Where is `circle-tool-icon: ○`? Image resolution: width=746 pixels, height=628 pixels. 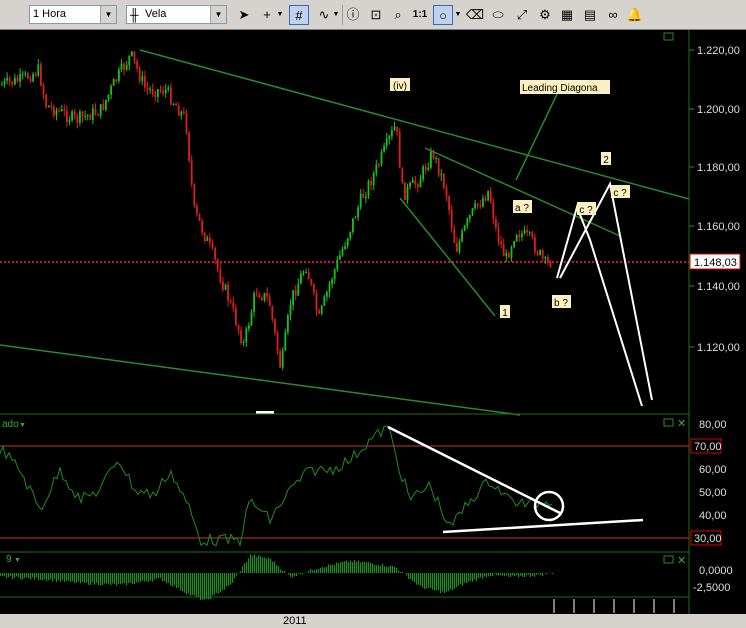
circle-tool-icon: ○ is located at coordinates (443, 15).